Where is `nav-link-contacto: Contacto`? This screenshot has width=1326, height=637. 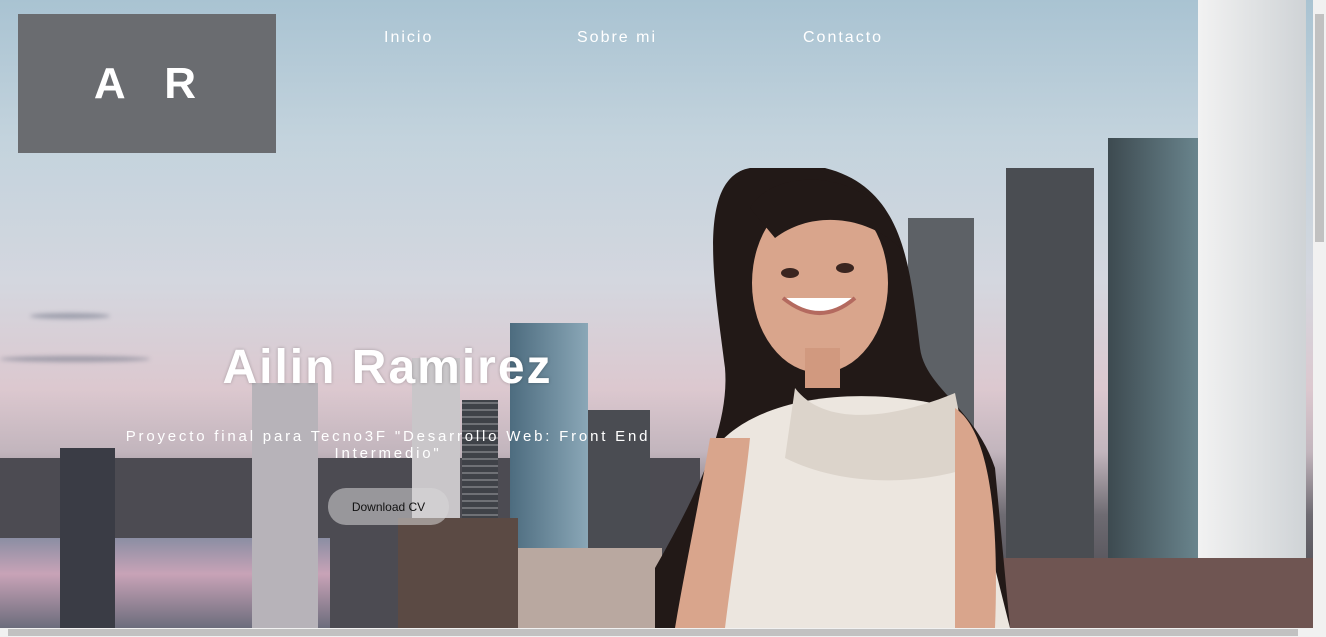
nav-link-contacto: Contacto is located at coordinates (843, 38).